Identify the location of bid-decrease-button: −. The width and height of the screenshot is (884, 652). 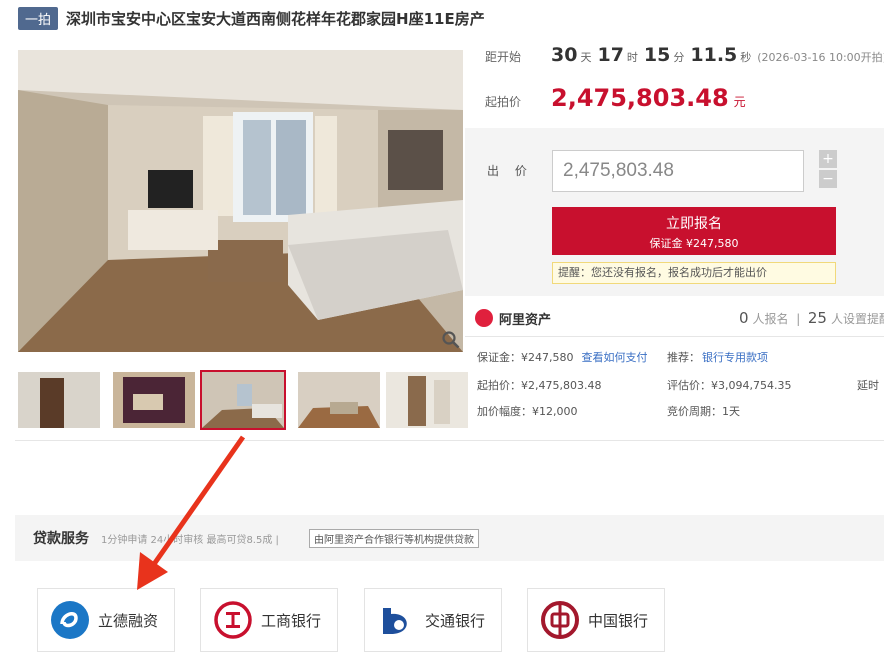
(828, 179).